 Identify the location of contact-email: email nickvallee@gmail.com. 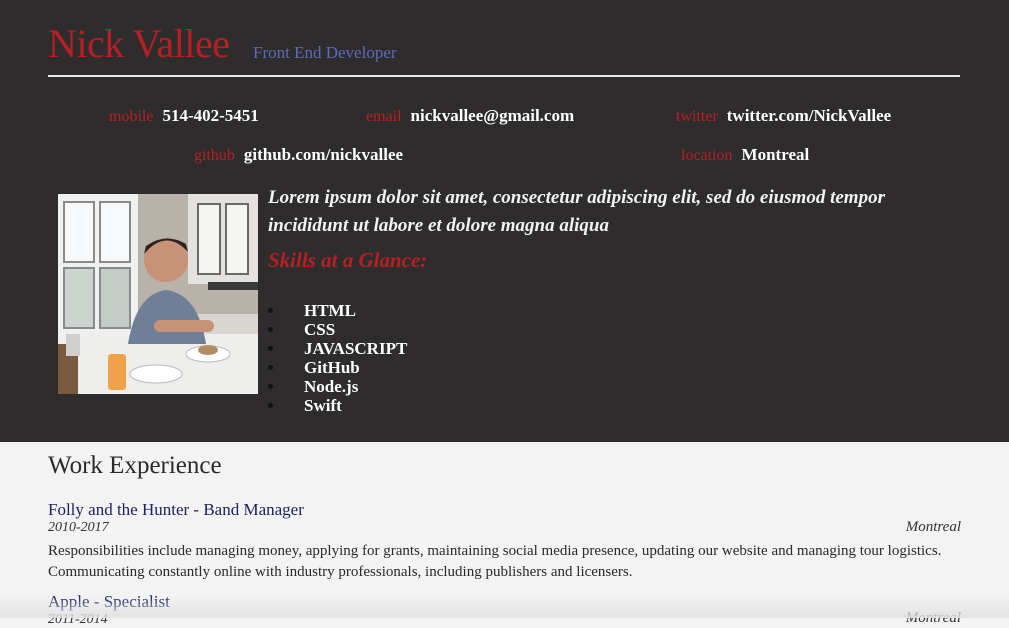
(470, 116).